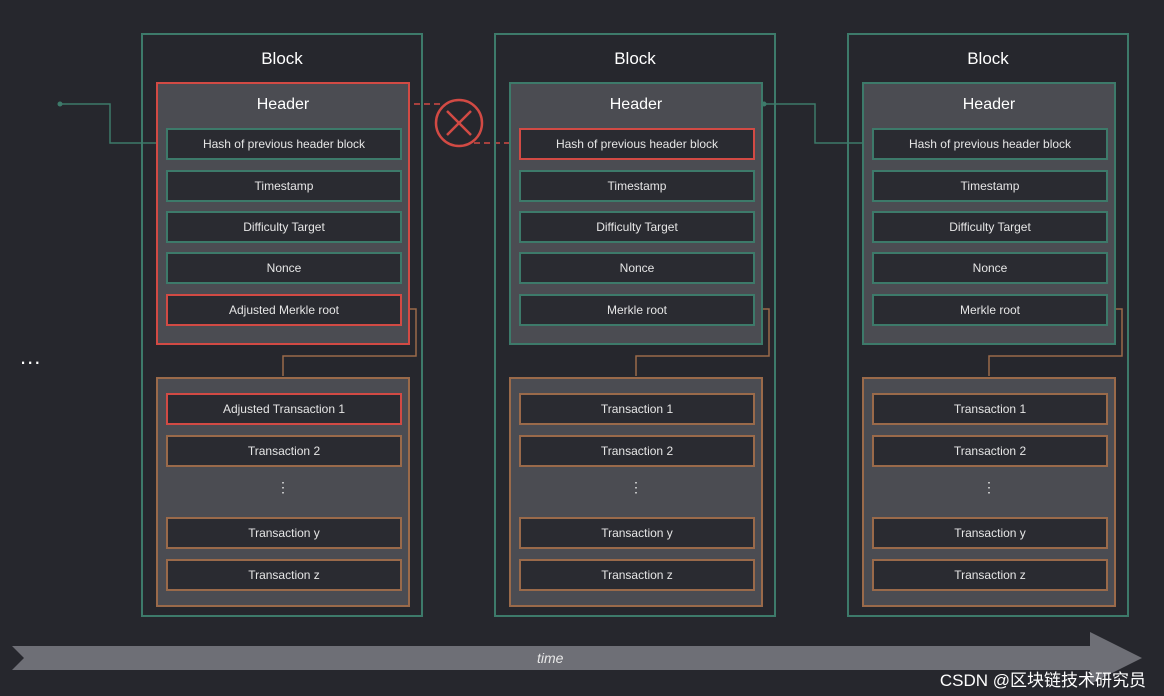 The image size is (1164, 696). Describe the element at coordinates (550, 658) in the screenshot. I see `time-label: time` at that location.